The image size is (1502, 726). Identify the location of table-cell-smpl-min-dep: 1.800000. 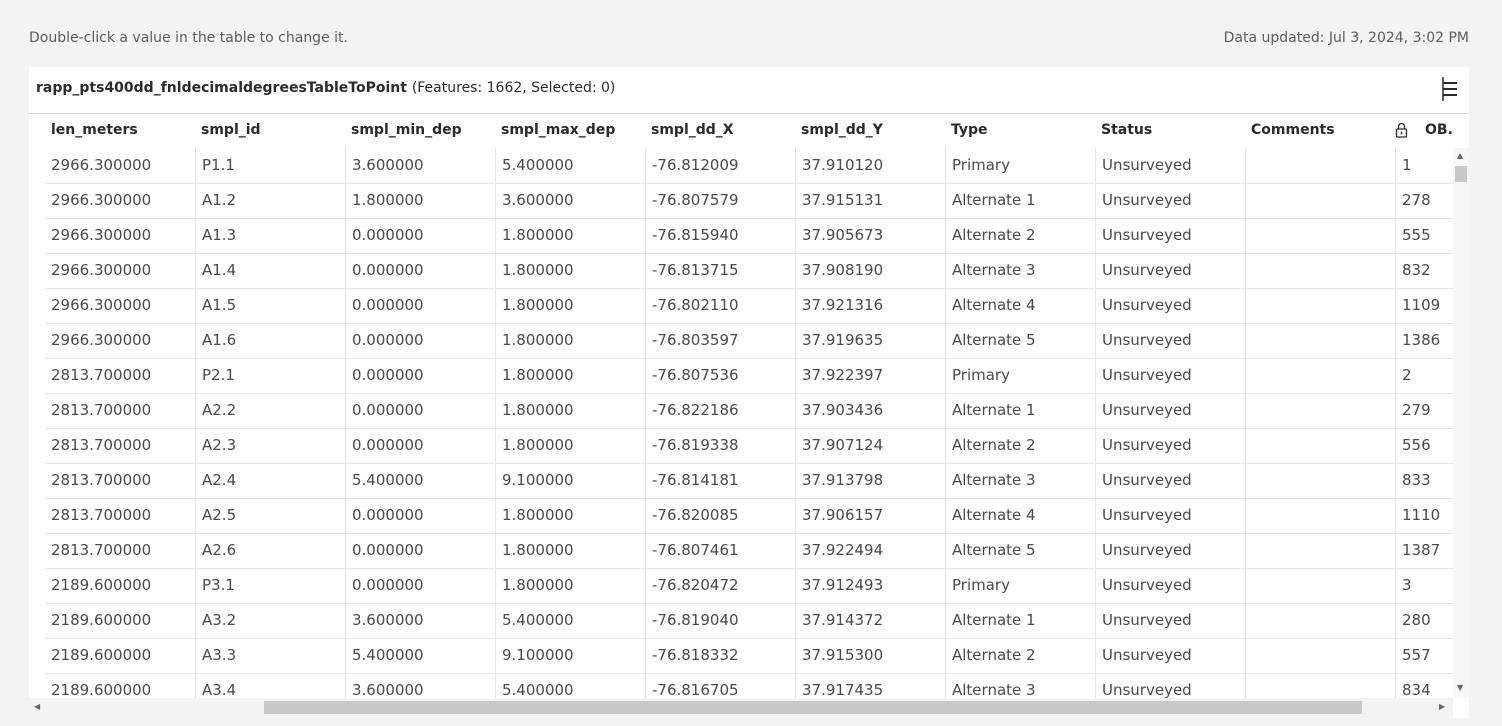
(420, 200).